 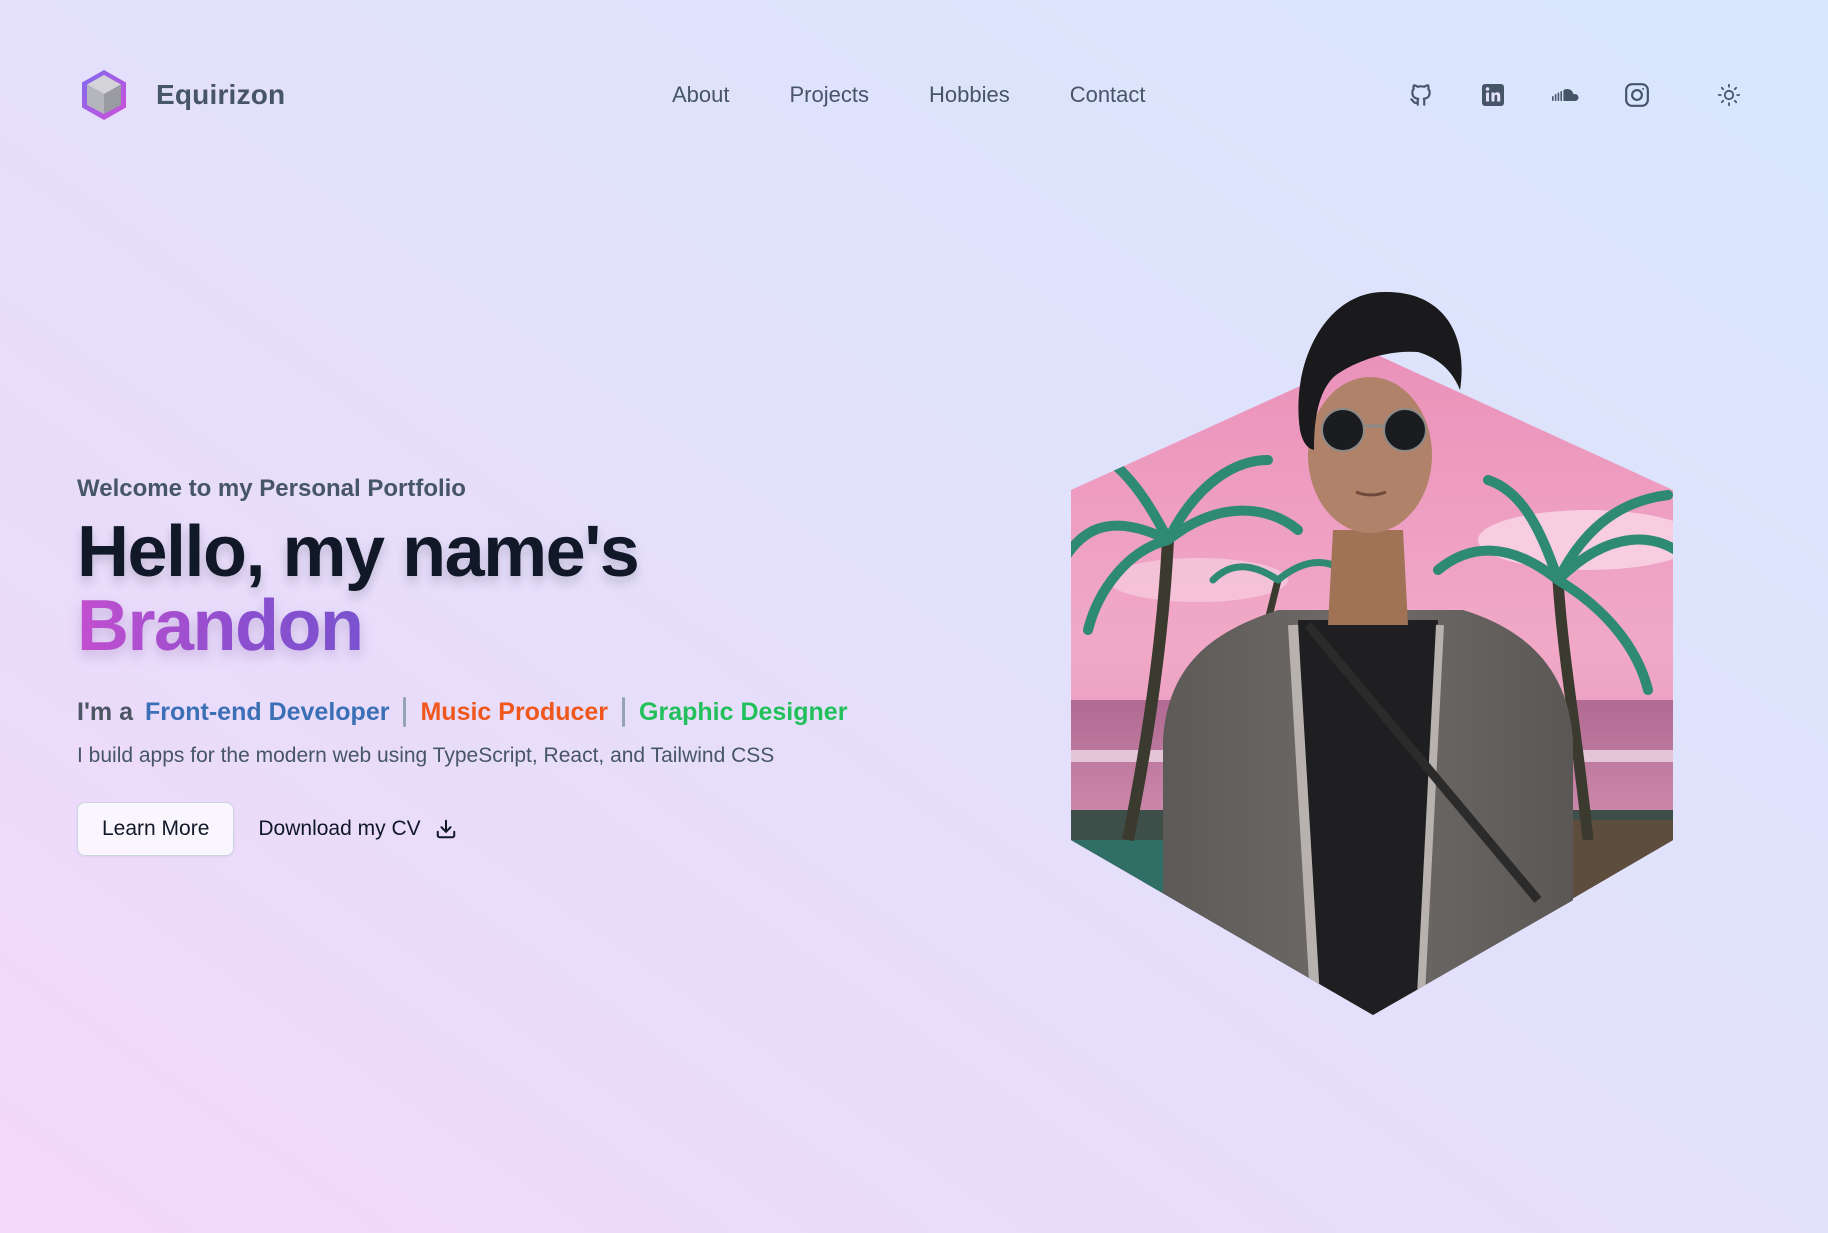 I want to click on download-icon, so click(x=445, y=829).